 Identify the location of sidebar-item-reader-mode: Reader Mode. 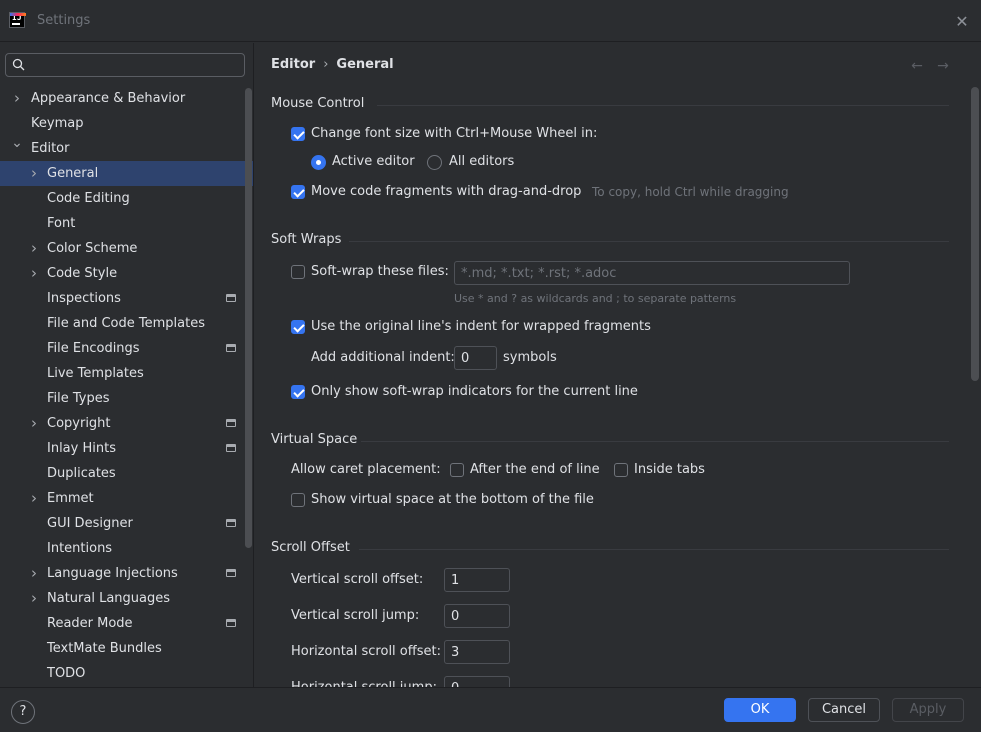
(126, 623).